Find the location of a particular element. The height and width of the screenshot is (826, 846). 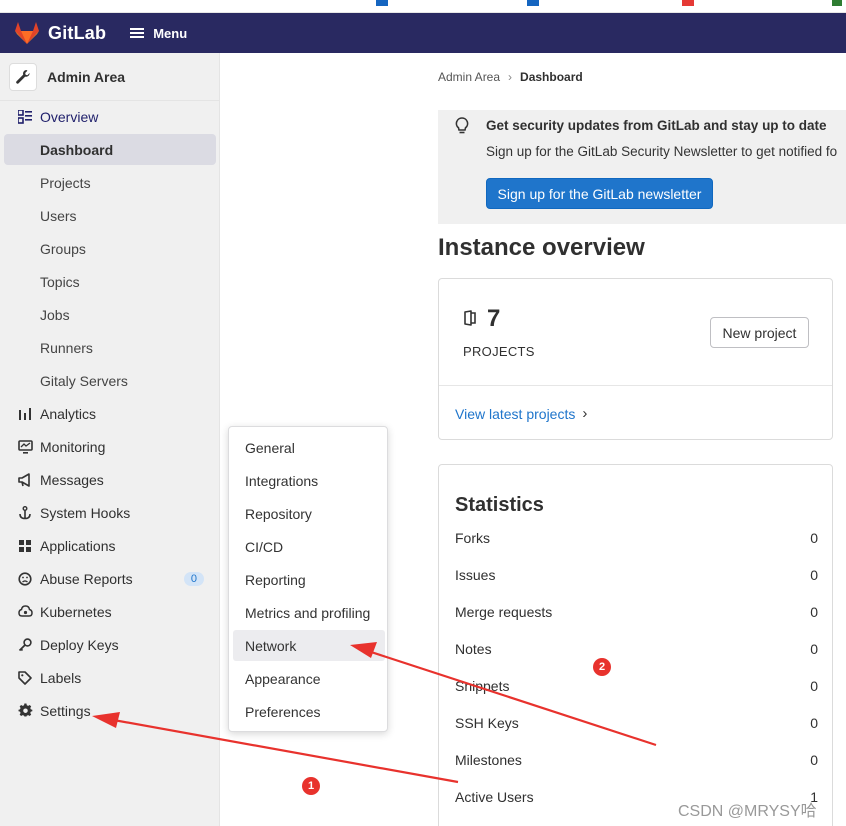

sidebar-item-label: Analytics is located at coordinates (68, 413).